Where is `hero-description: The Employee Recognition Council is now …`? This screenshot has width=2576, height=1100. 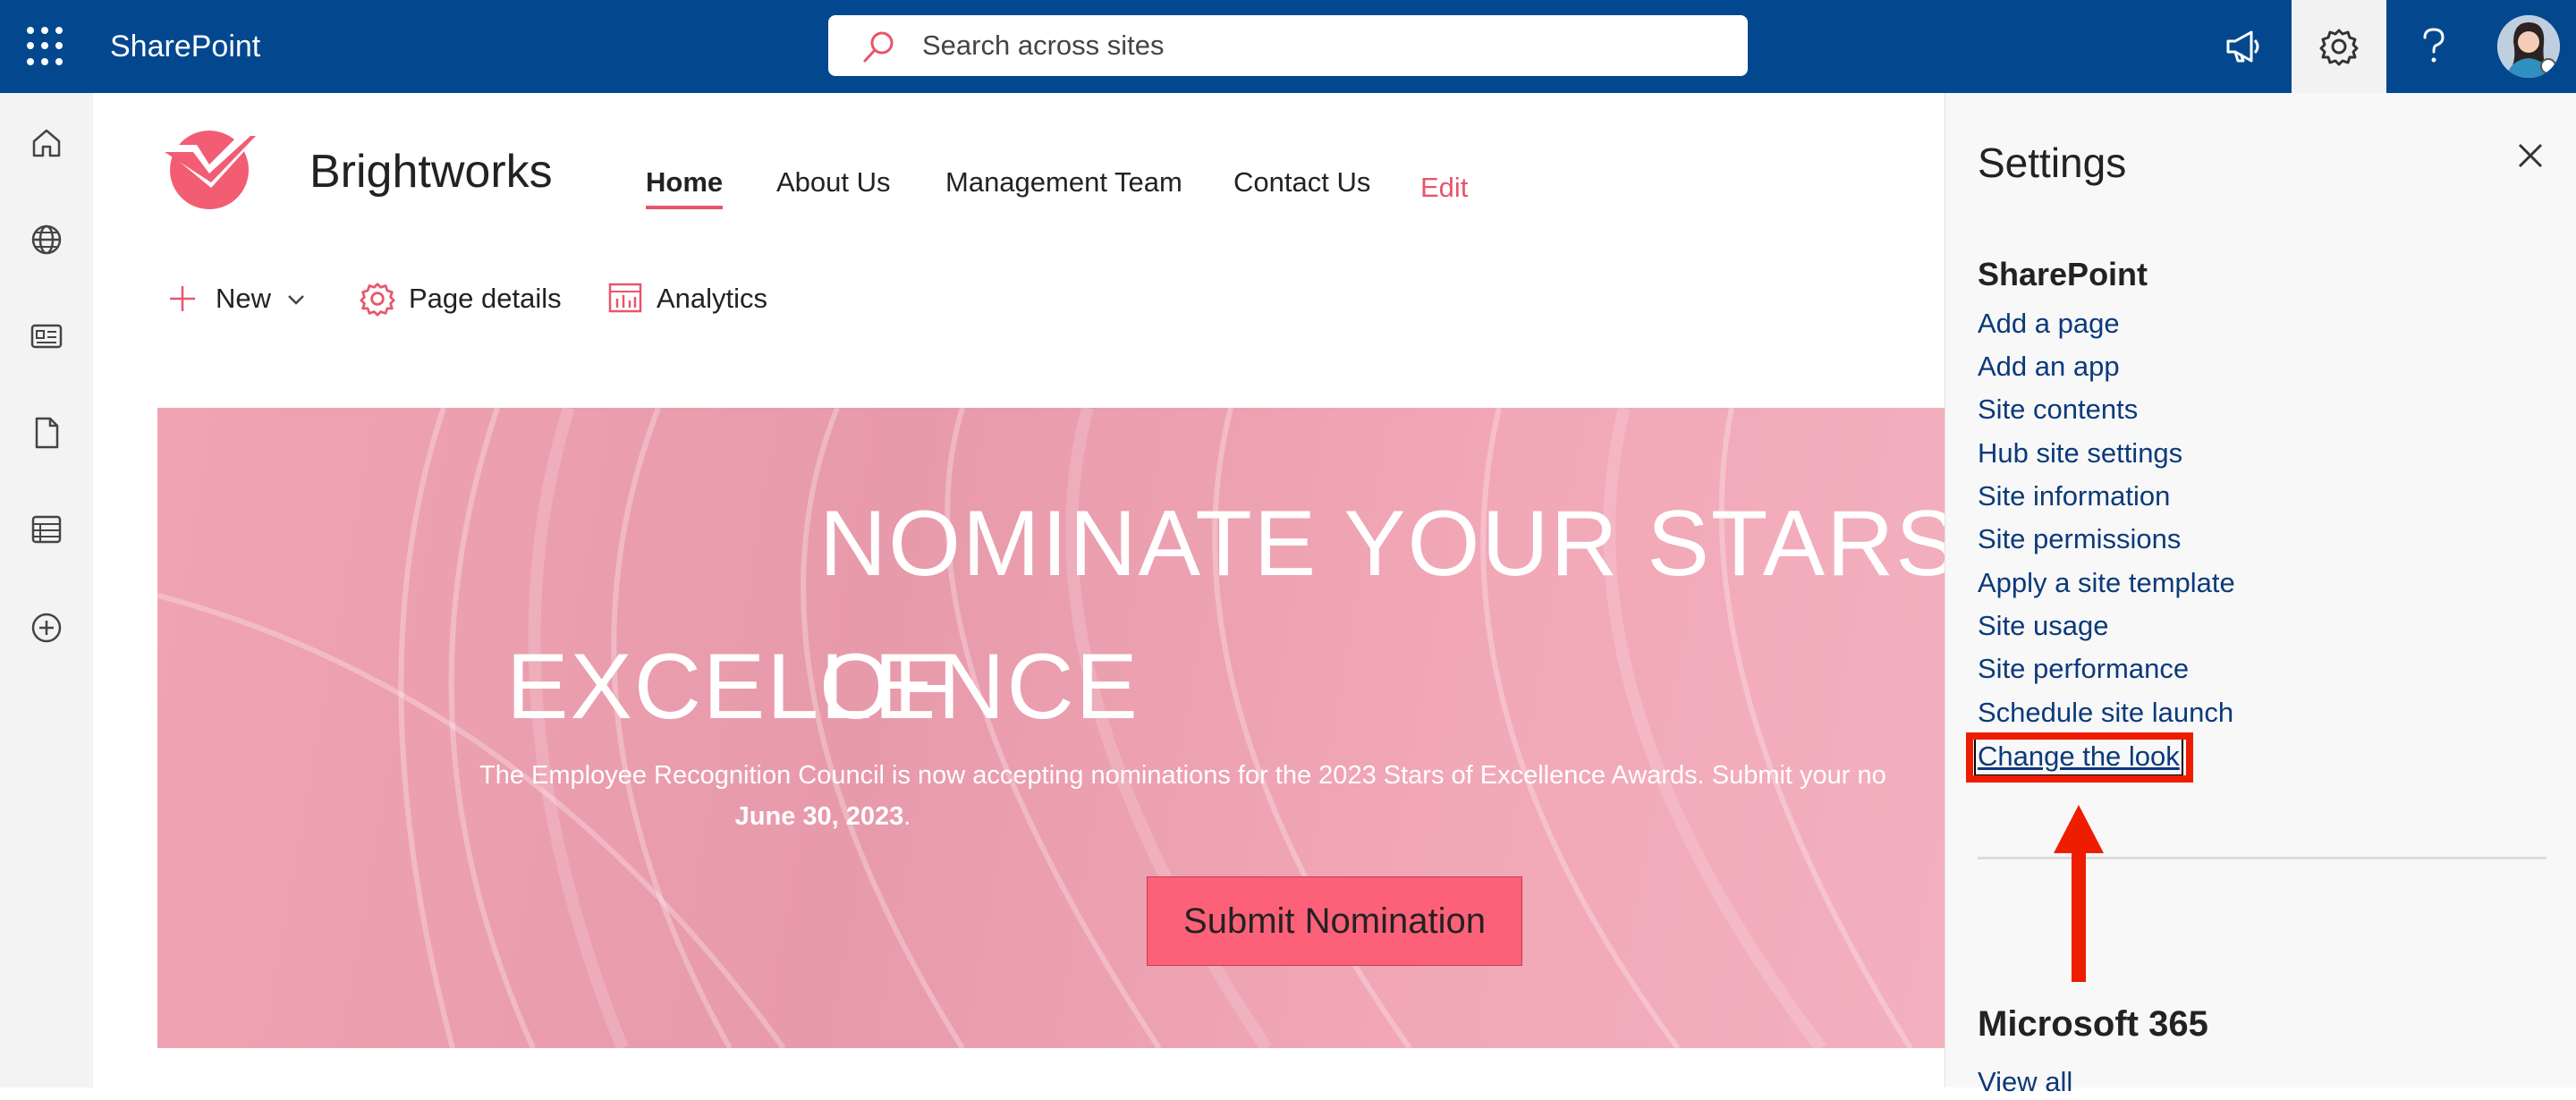
hero-description: The Employee Recognition Council is now … is located at coordinates (1182, 775).